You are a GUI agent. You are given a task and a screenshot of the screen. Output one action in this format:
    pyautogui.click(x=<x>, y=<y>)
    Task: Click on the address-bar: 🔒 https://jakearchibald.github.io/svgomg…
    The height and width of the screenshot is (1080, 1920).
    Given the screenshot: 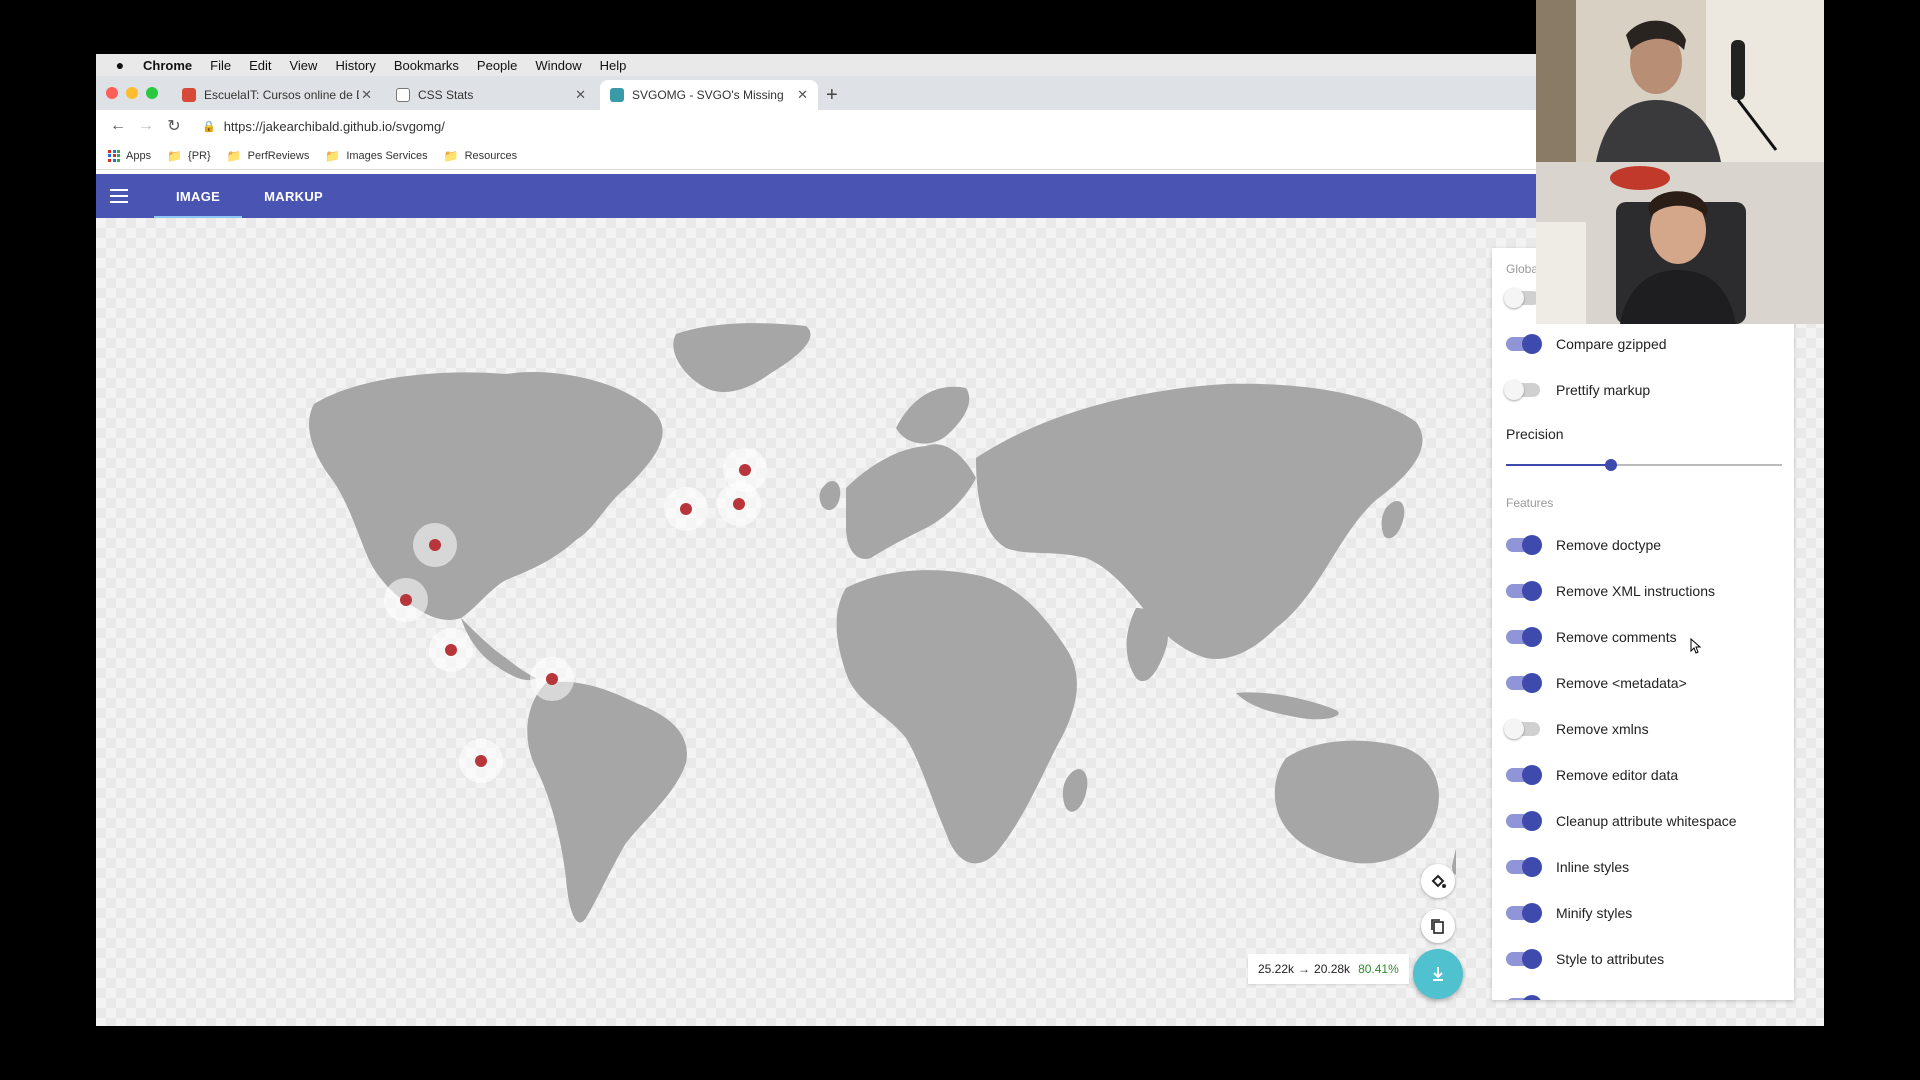 What is the action you would take?
    pyautogui.click(x=846, y=126)
    